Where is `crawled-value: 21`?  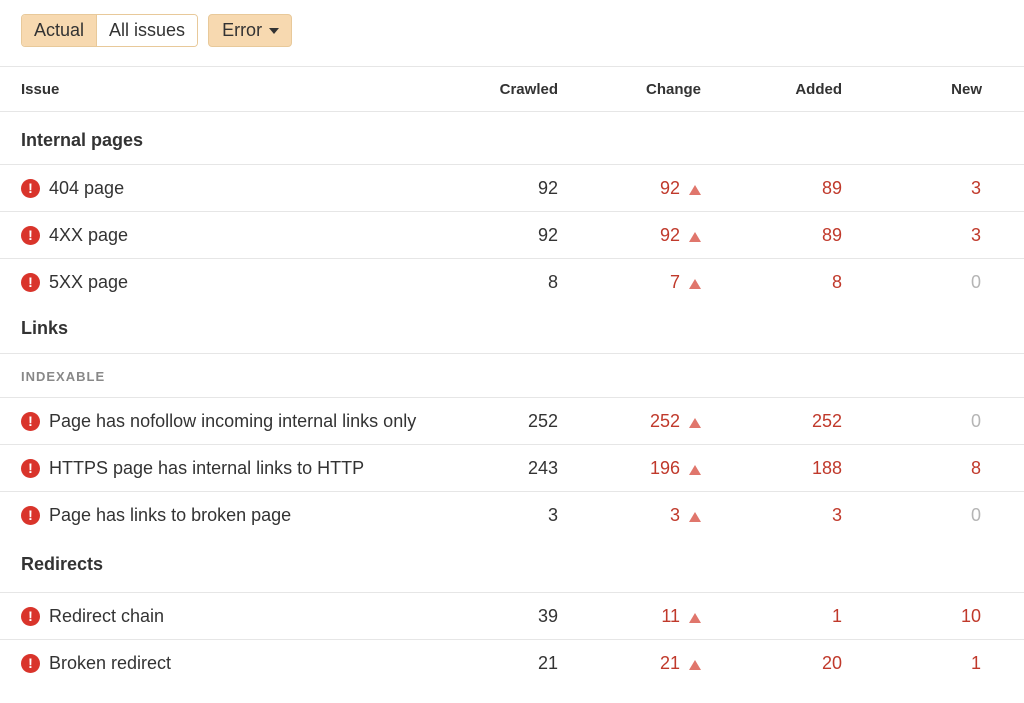 crawled-value: 21 is located at coordinates (548, 663).